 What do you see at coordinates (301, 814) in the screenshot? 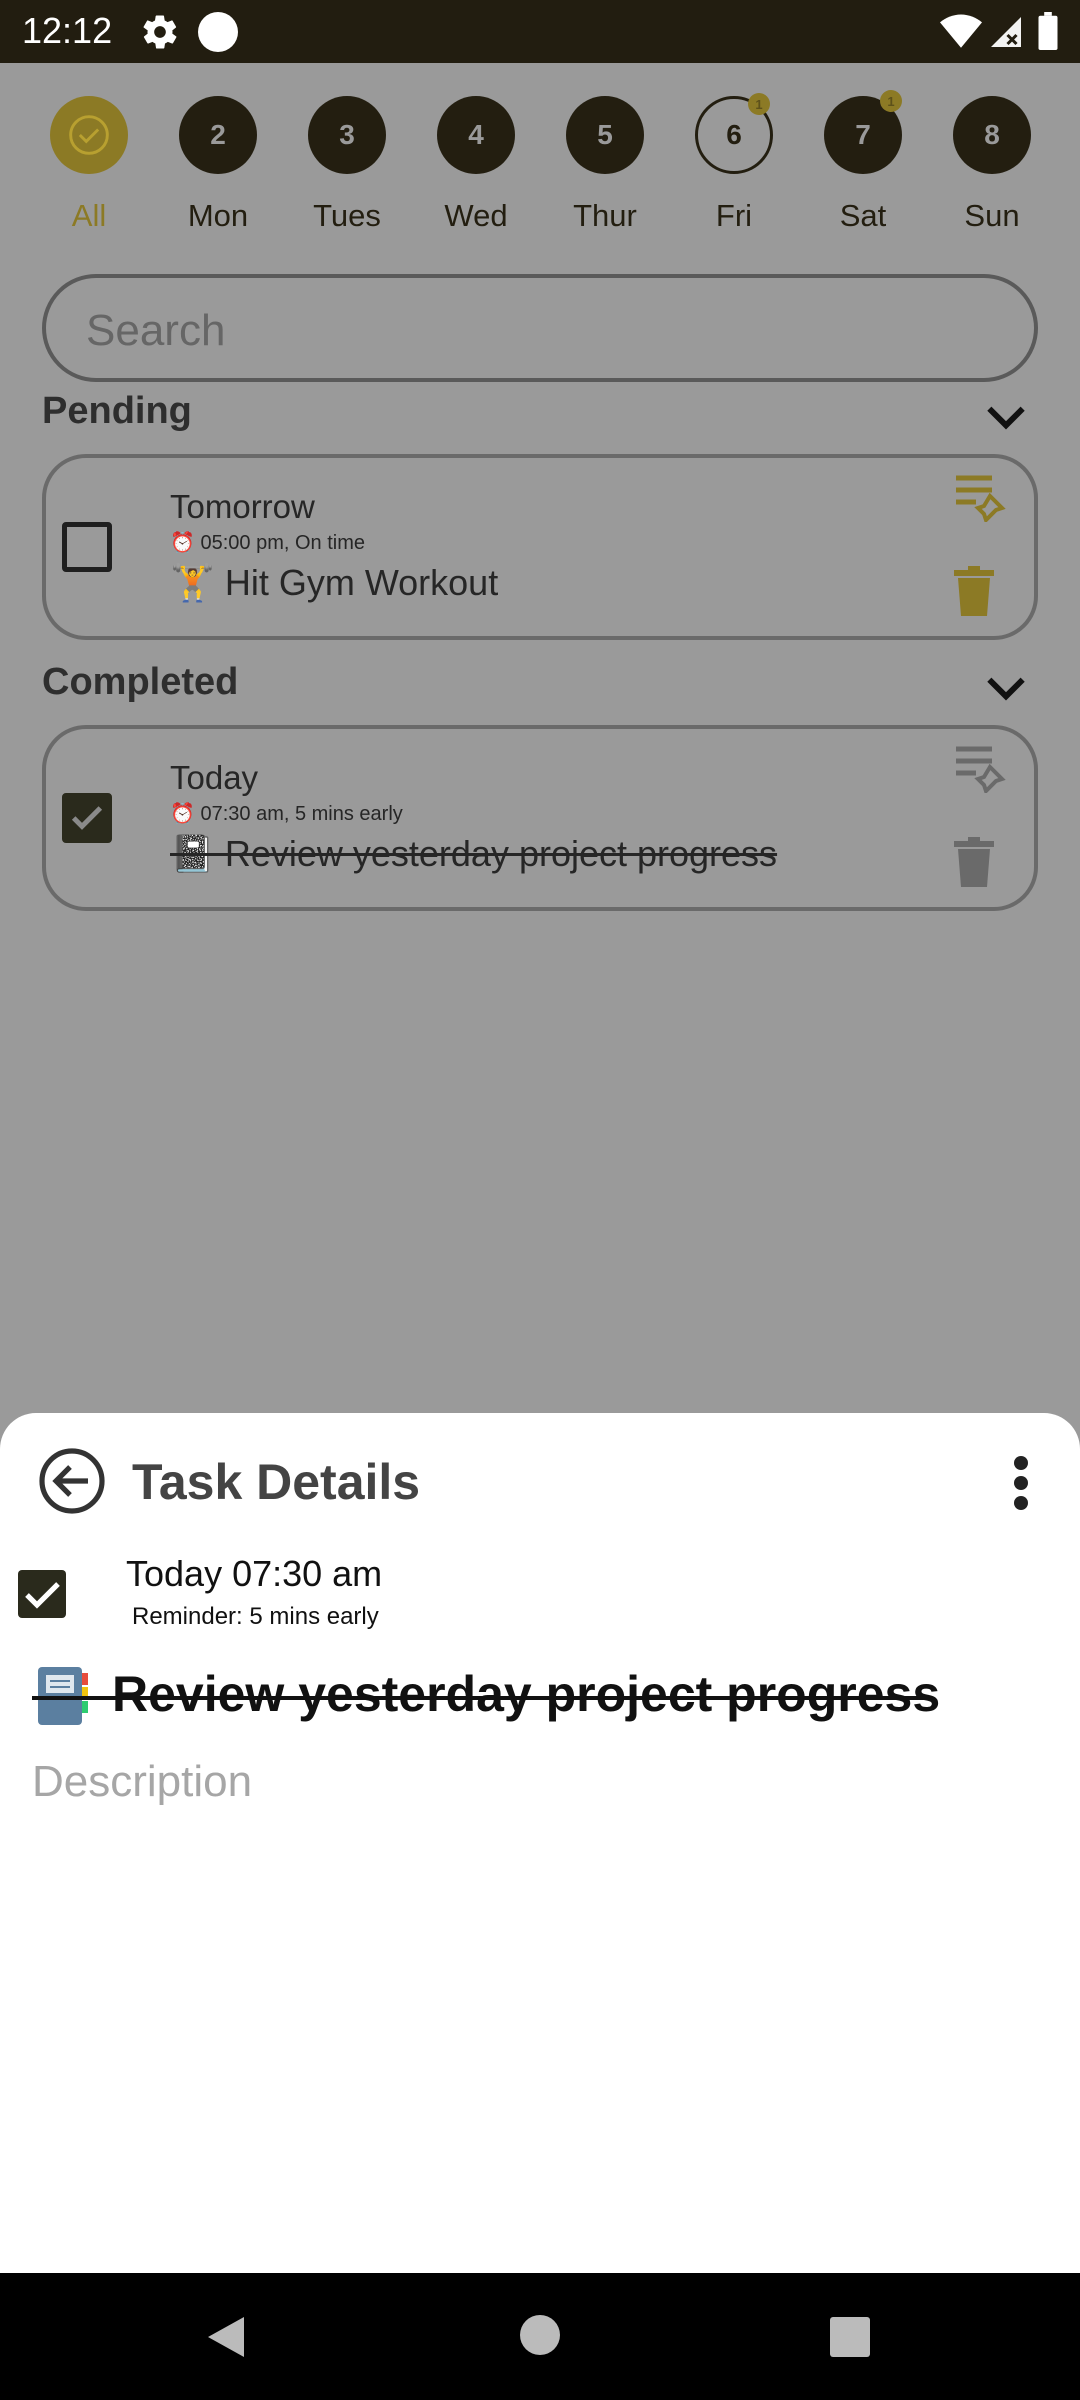
I see `task-time-text: 07:30 am, 5 mins early` at bounding box center [301, 814].